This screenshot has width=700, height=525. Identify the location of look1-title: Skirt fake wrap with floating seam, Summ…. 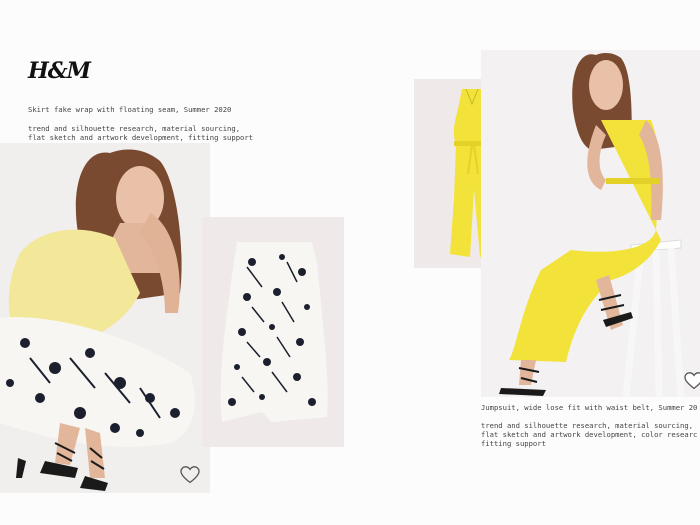
(130, 109).